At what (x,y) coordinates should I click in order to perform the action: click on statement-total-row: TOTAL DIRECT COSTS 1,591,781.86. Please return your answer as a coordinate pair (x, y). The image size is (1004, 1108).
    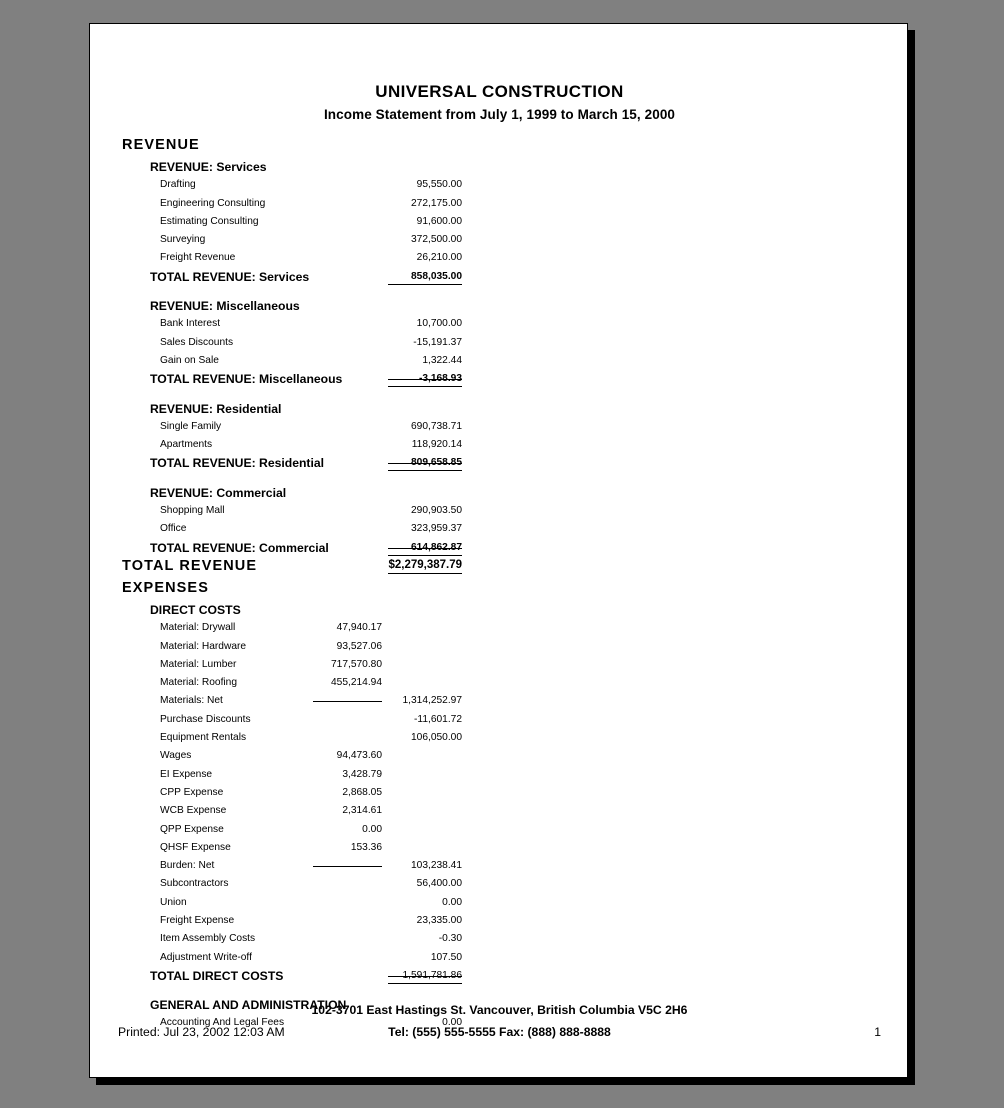
    Looking at the image, I should click on (498, 976).